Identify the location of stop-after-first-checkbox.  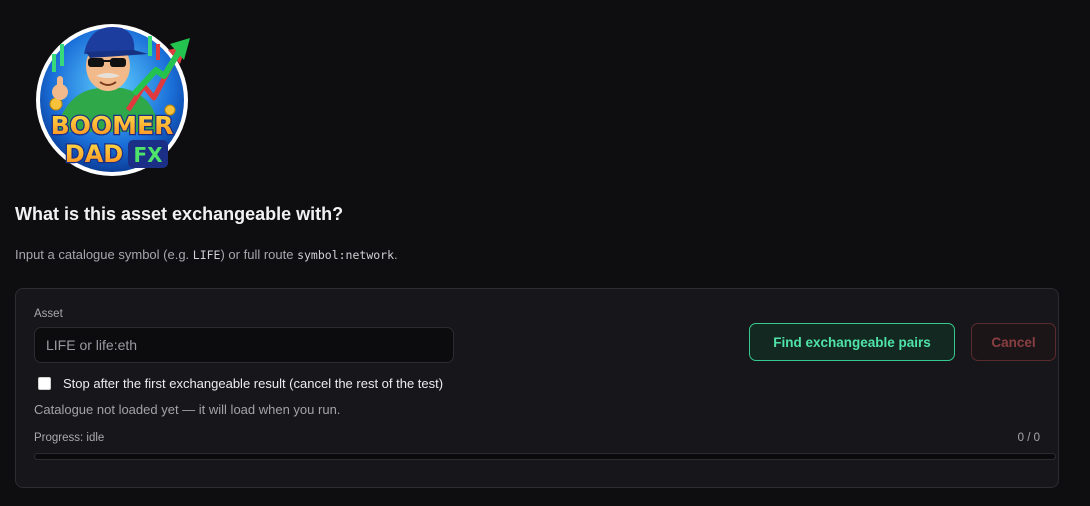
(44, 383).